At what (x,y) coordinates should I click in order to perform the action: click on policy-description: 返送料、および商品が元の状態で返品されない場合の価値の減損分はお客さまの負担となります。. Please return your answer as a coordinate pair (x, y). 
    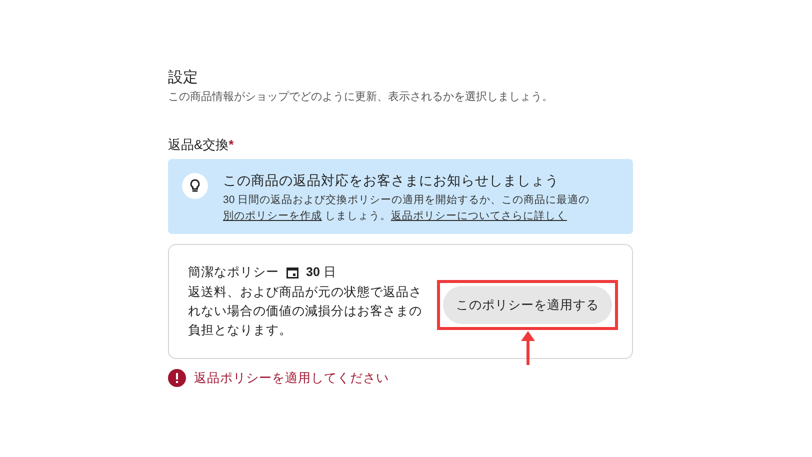
    Looking at the image, I should click on (305, 311).